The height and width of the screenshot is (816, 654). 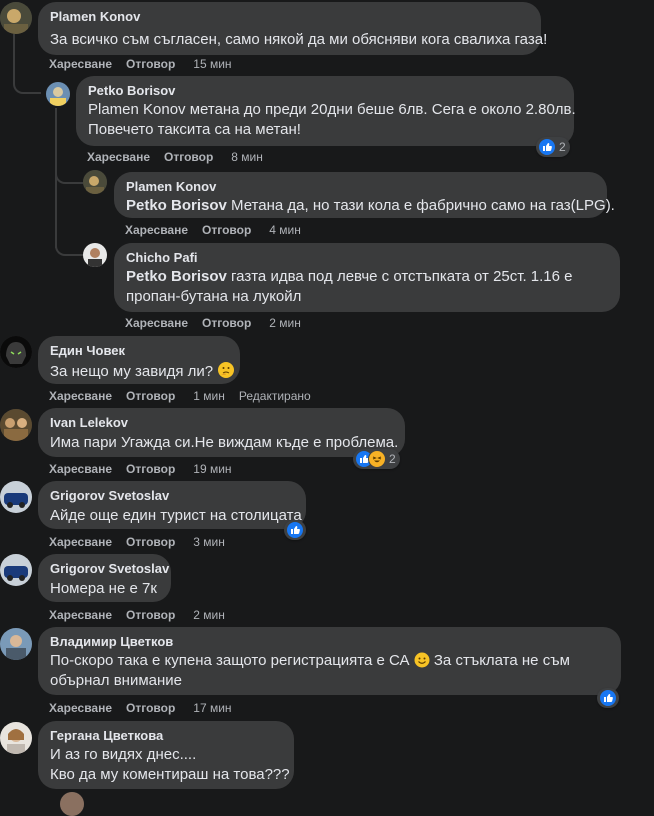 I want to click on comment-time: 15 мин, so click(x=212, y=64).